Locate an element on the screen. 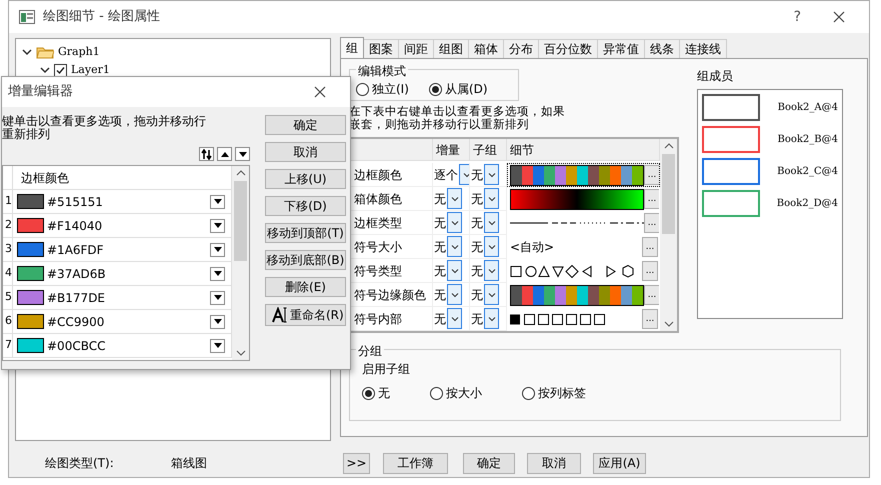 The height and width of the screenshot is (485, 881). column-header: 边框颜色 is located at coordinates (122, 178).